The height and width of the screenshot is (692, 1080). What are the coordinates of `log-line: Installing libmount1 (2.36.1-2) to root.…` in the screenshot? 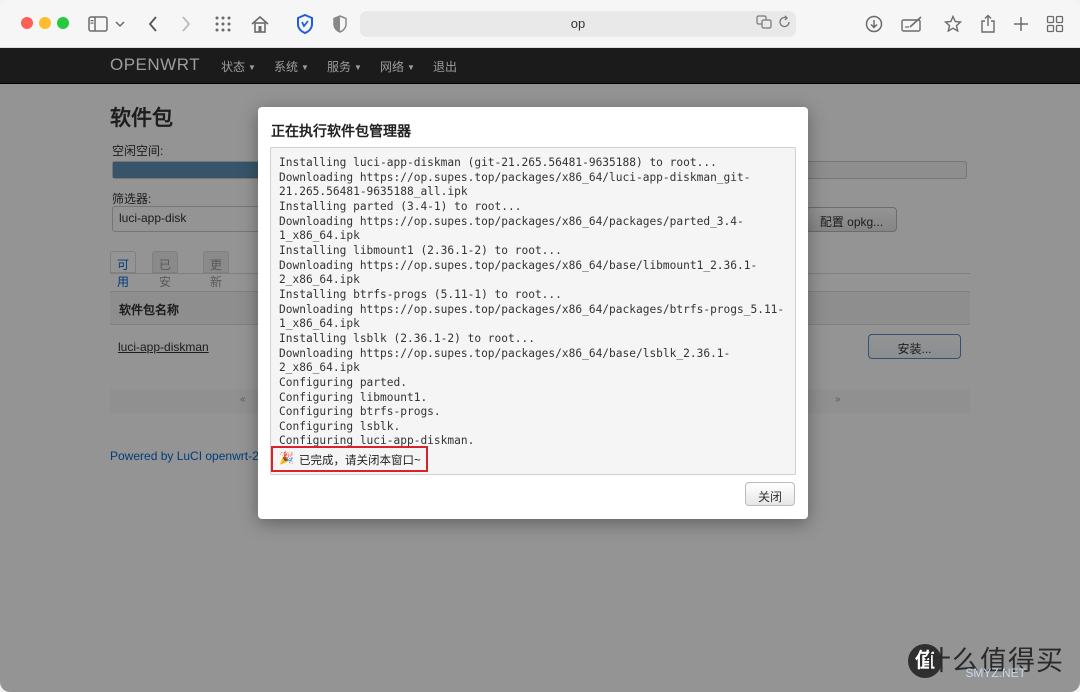 It's located at (420, 250).